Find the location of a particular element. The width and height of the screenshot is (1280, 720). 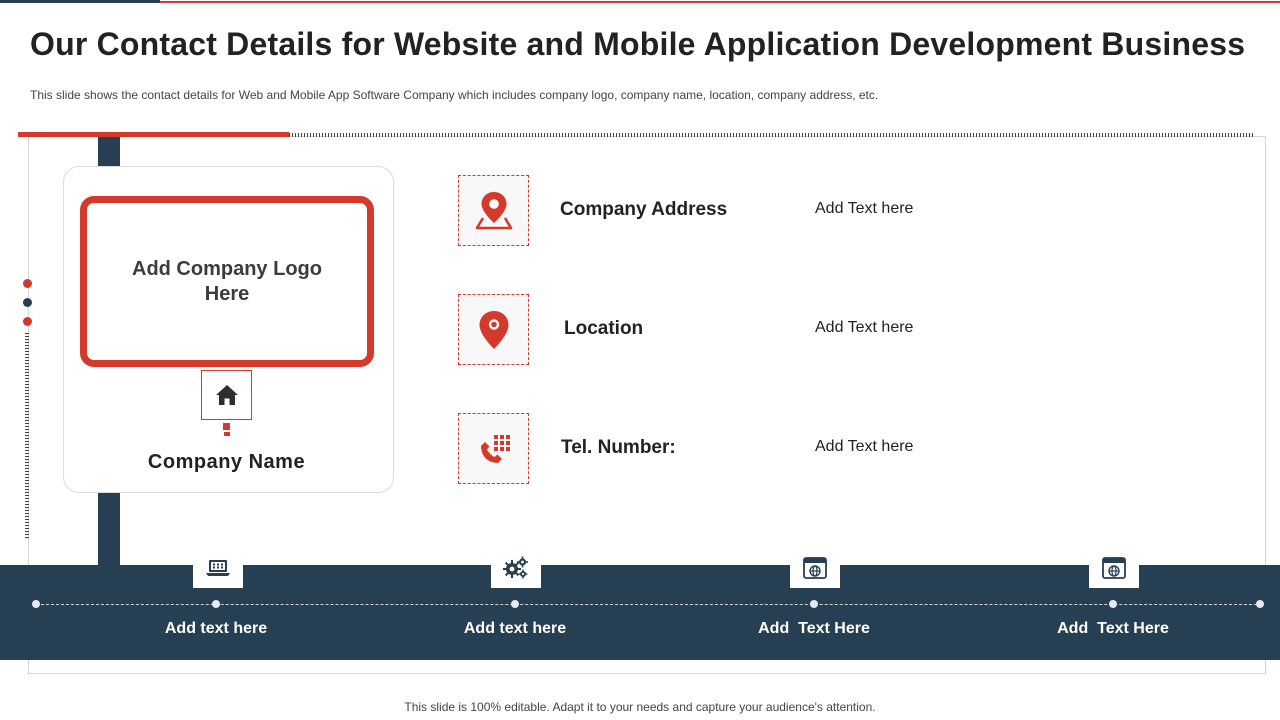

address-icon-box is located at coordinates (493, 210).